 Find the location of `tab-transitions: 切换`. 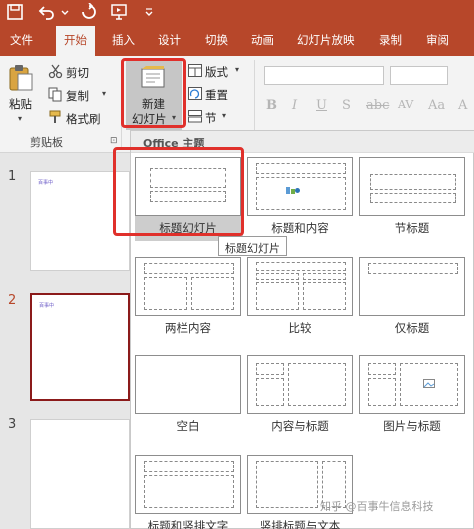

tab-transitions: 切换 is located at coordinates (216, 40).